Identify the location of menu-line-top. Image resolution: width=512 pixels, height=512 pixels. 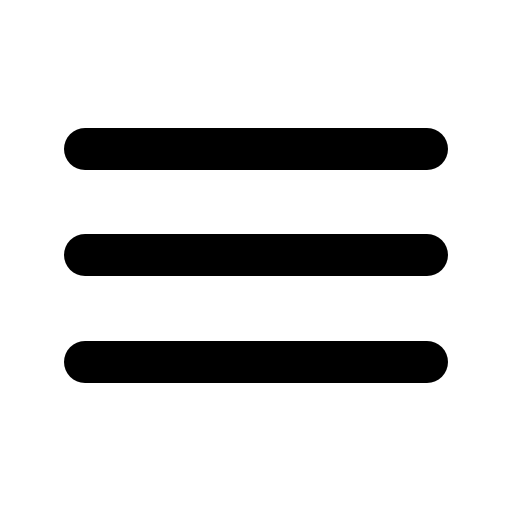
(256, 149).